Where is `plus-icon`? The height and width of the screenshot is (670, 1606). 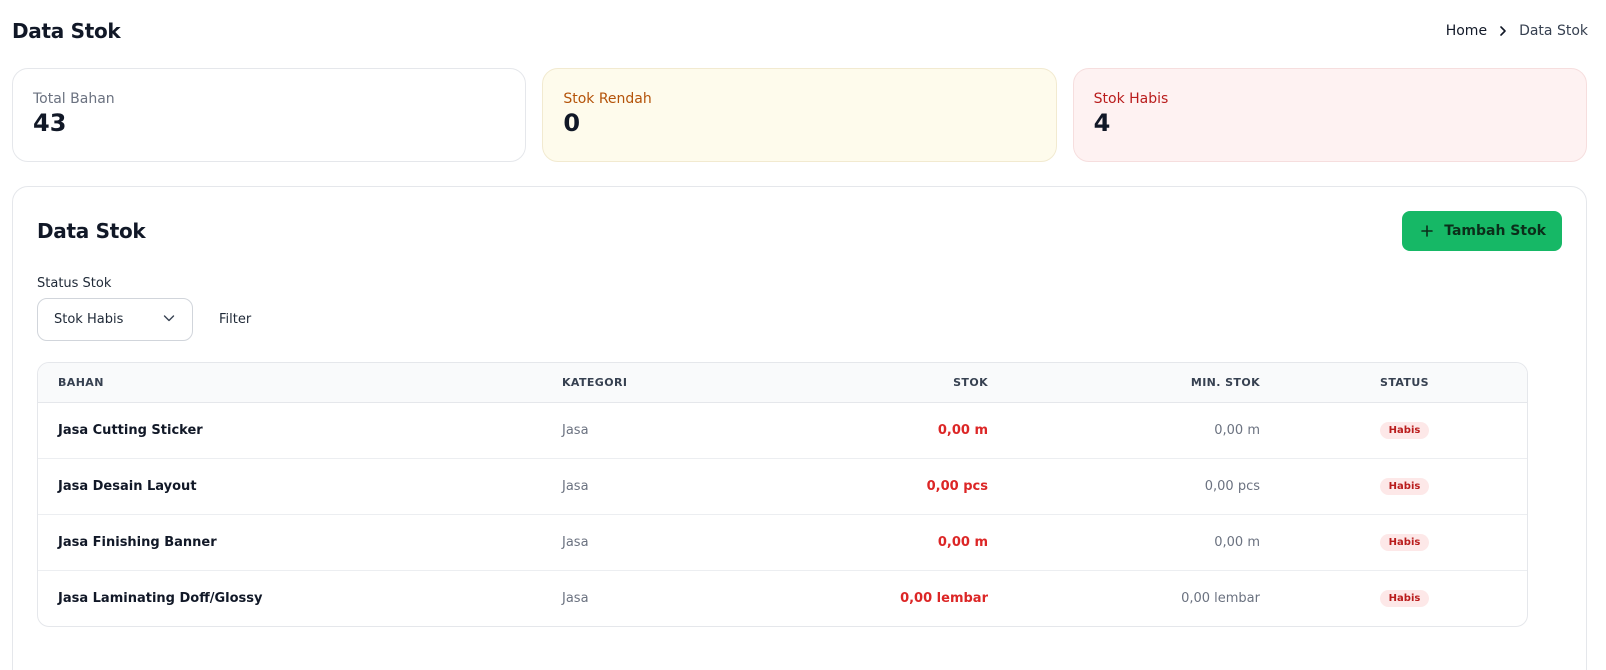 plus-icon is located at coordinates (1427, 231).